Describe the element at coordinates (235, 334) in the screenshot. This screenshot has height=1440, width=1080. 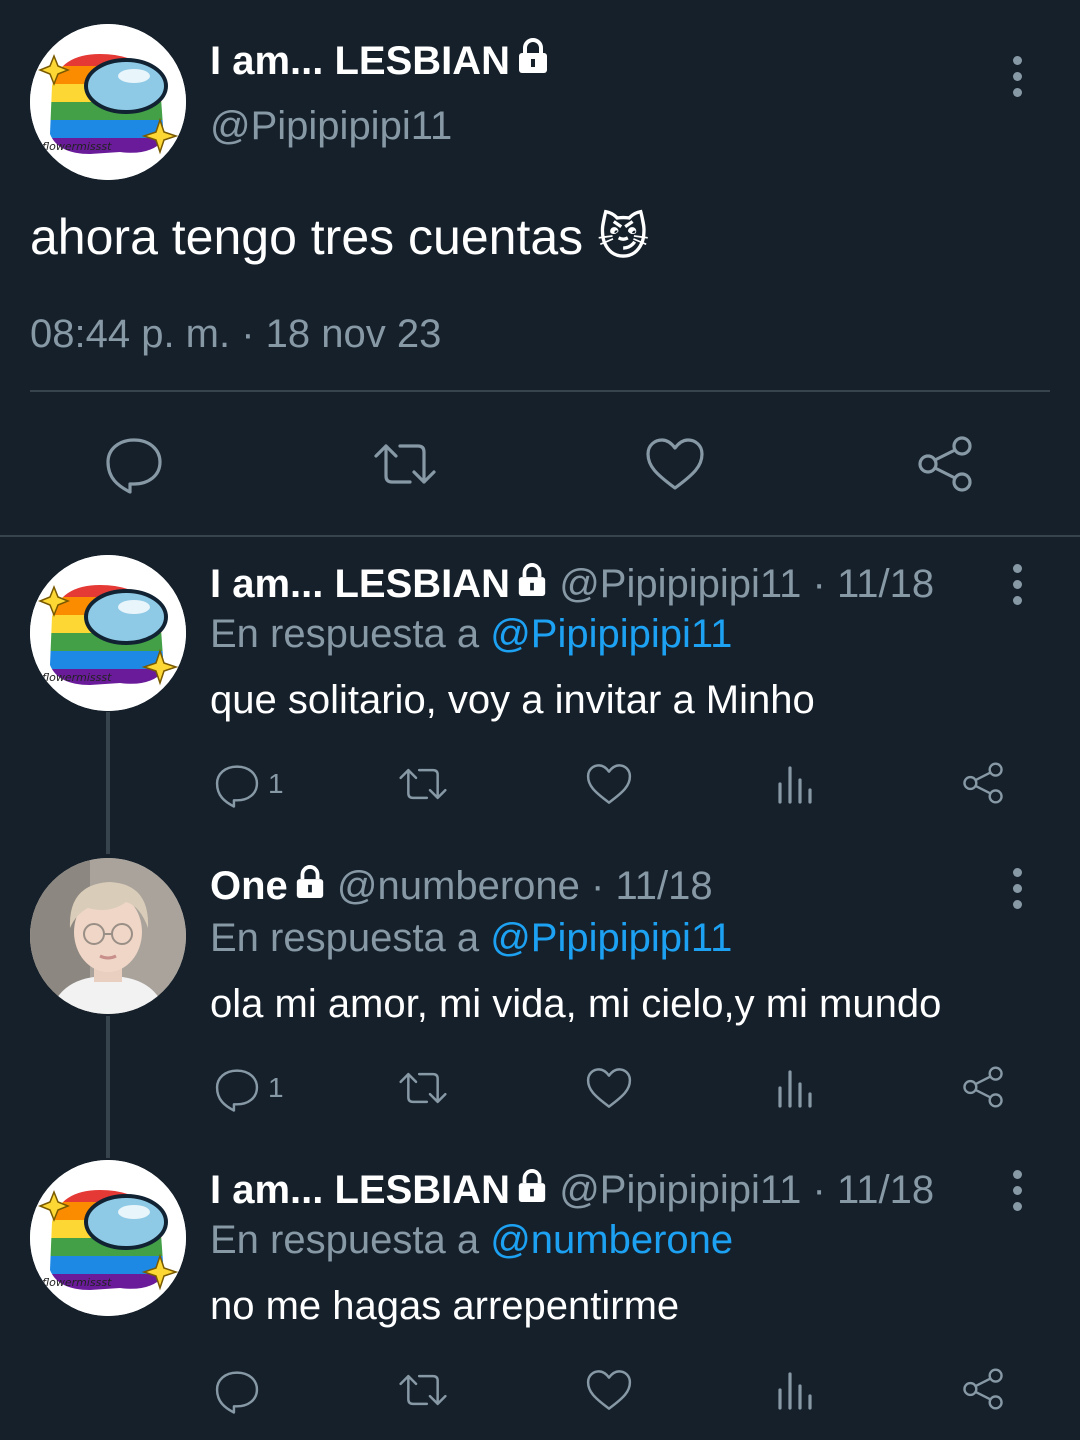
I see `timestamp: 08:44 p. m. · 18 nov 23` at that location.